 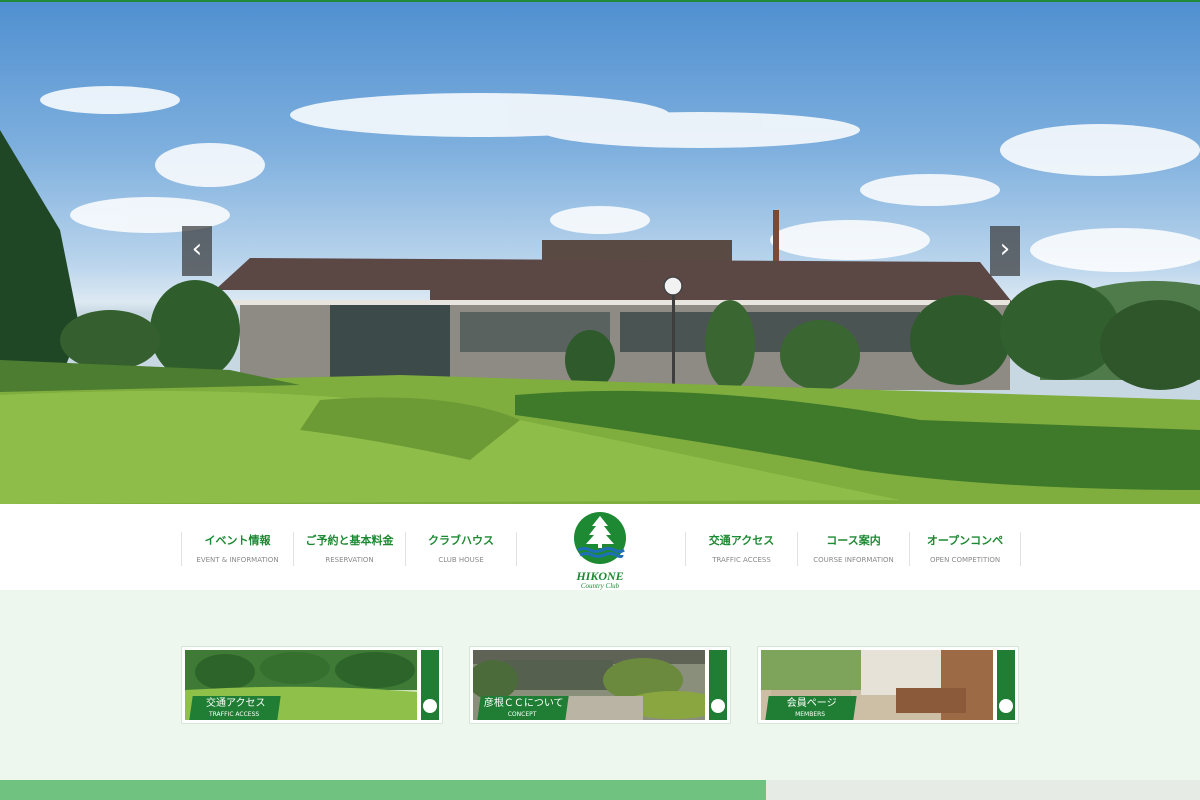 What do you see at coordinates (237, 549) in the screenshot?
I see `nav-item-event-information: イベント情報 EVENT & INFORMATION` at bounding box center [237, 549].